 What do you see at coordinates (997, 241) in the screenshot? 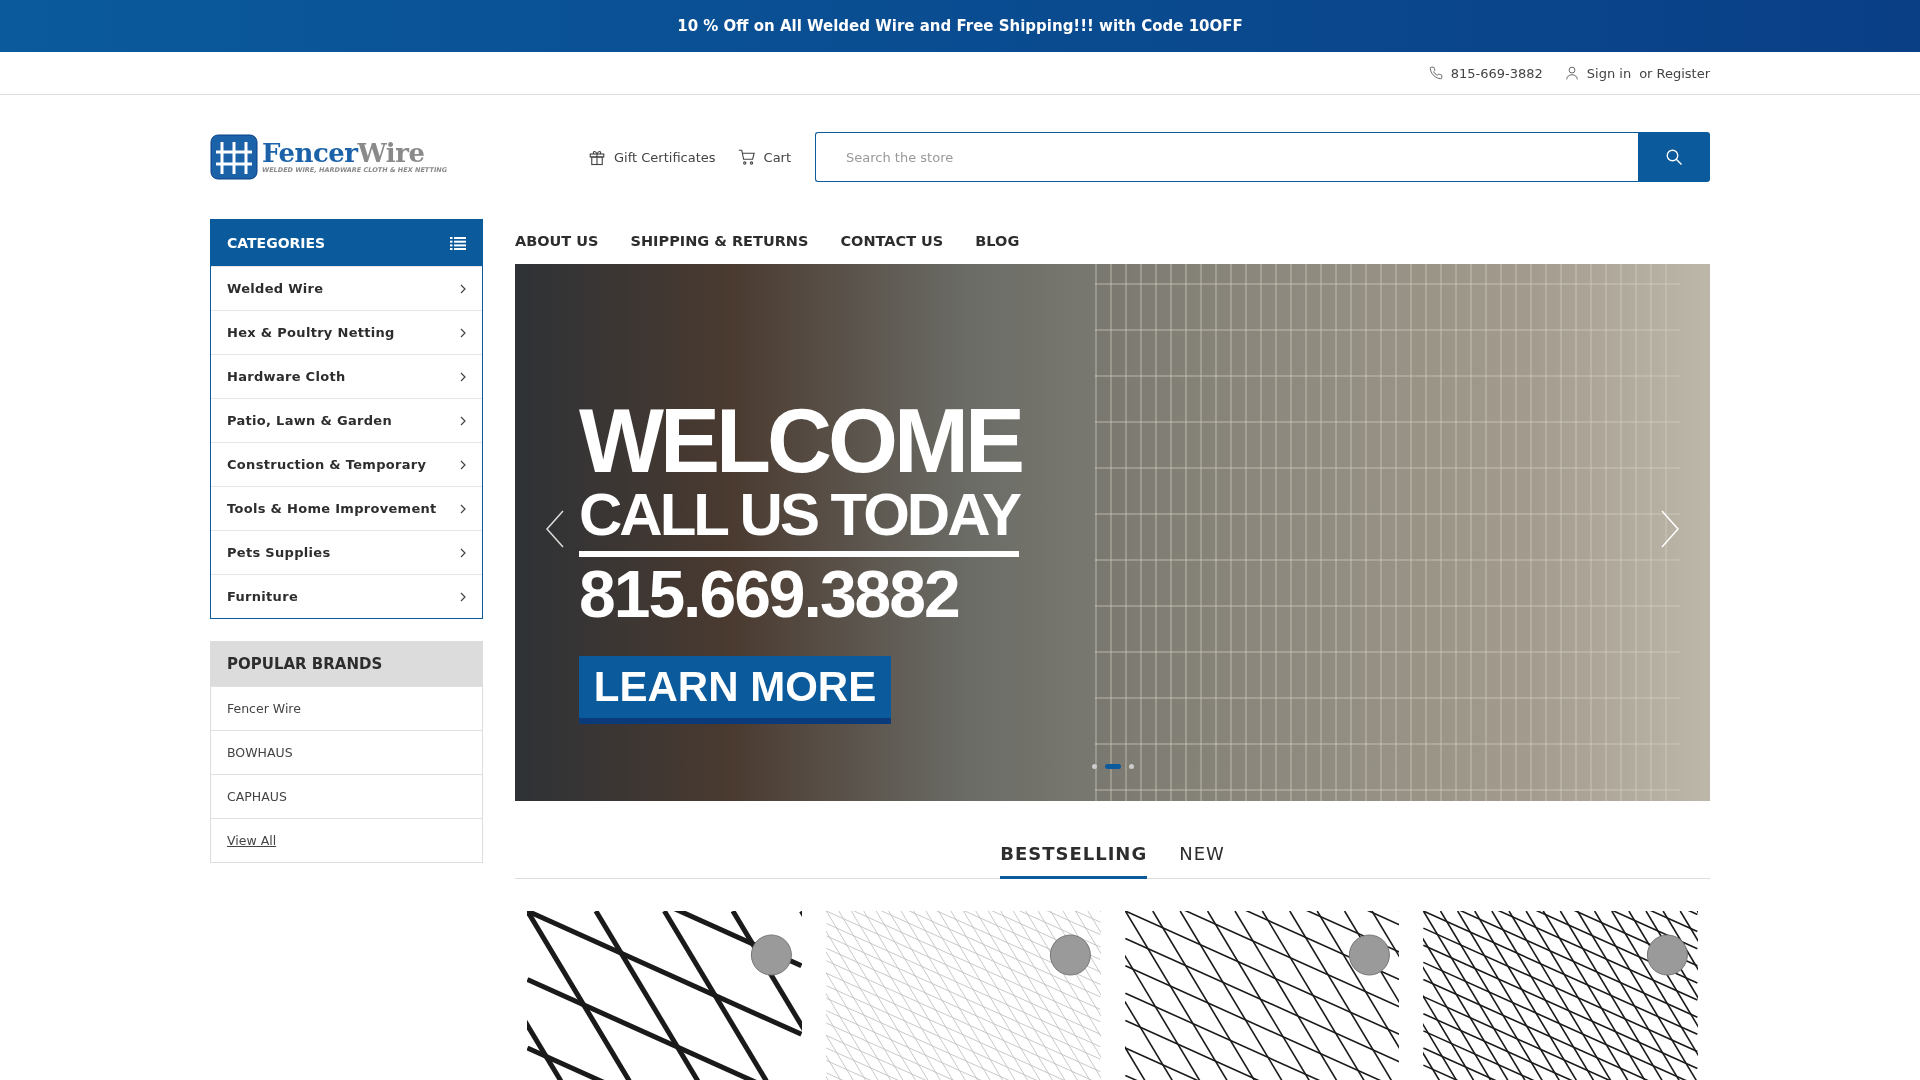
I see `nav-link: BLOG` at bounding box center [997, 241].